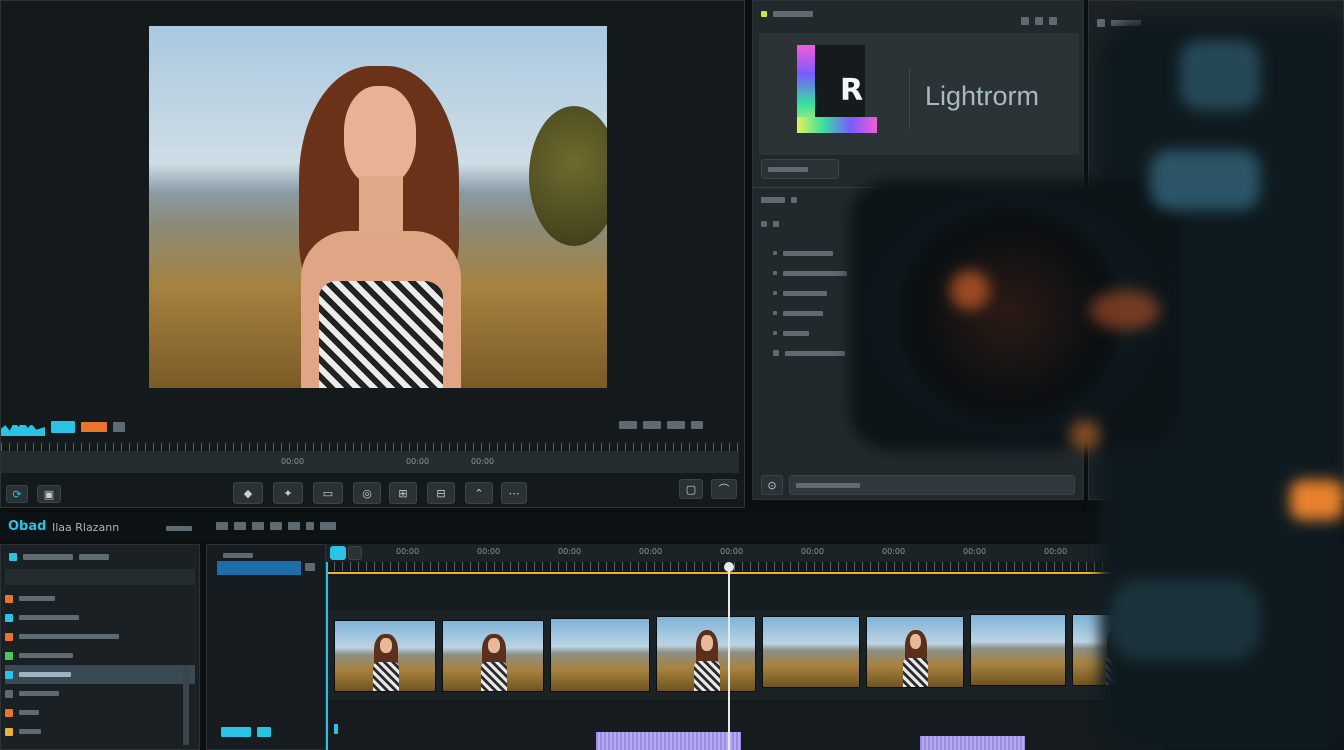 Image resolution: width=1344 pixels, height=750 pixels. What do you see at coordinates (744, 566) in the screenshot?
I see `sequence-ruler` at bounding box center [744, 566].